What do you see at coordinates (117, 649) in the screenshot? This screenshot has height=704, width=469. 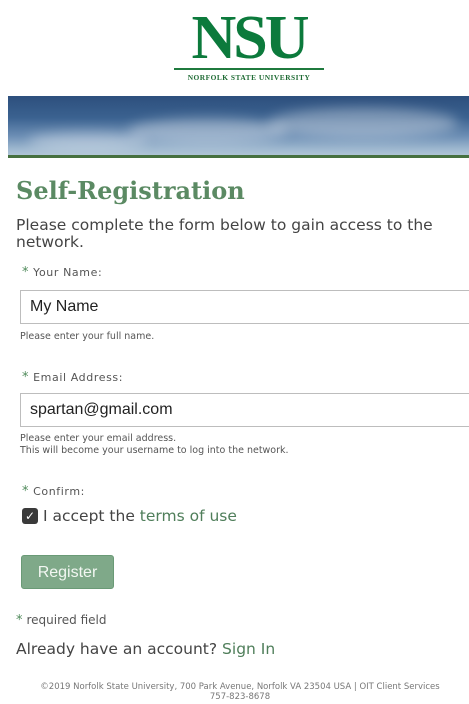 I see `account-prompt-text: Already have an account?` at bounding box center [117, 649].